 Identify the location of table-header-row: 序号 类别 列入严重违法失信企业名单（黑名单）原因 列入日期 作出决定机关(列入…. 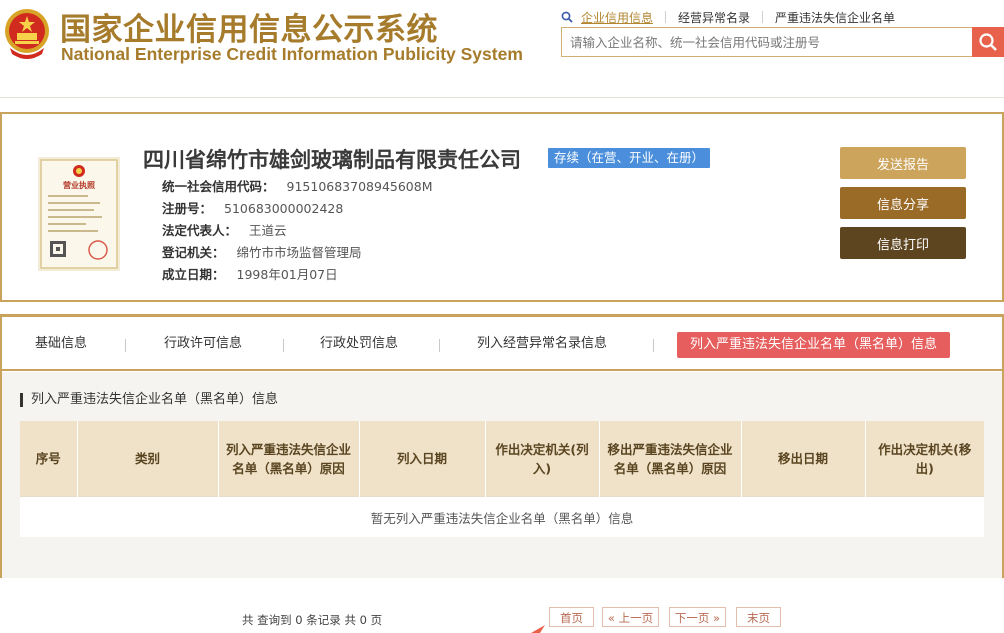
(502, 459).